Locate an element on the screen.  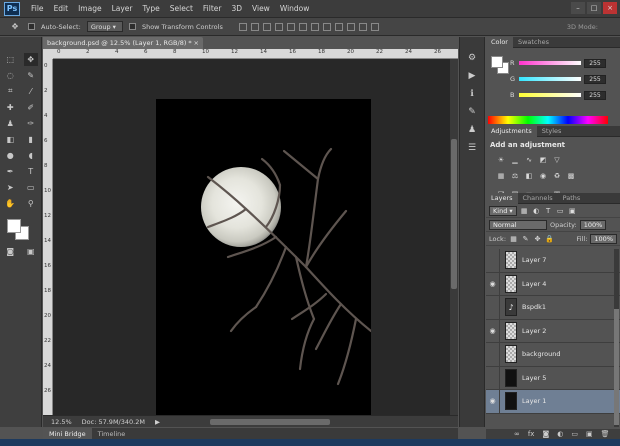
layer-row: Layer 5 is located at coordinates (553, 378).